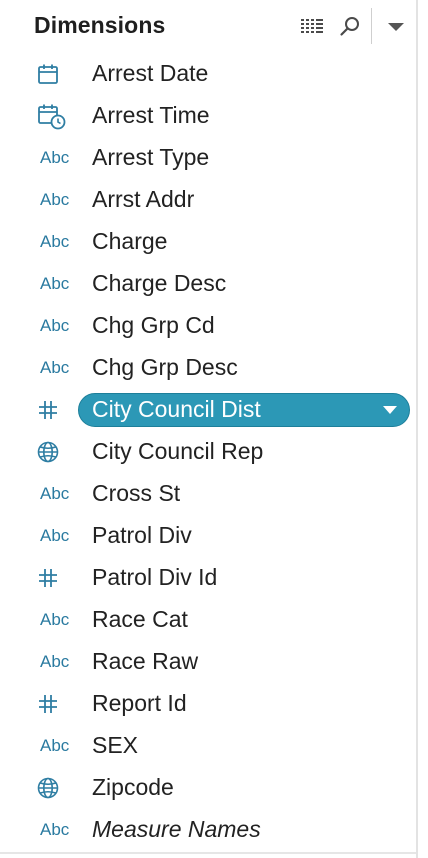  Describe the element at coordinates (143, 199) in the screenshot. I see `field-label: Arrst Addr` at that location.